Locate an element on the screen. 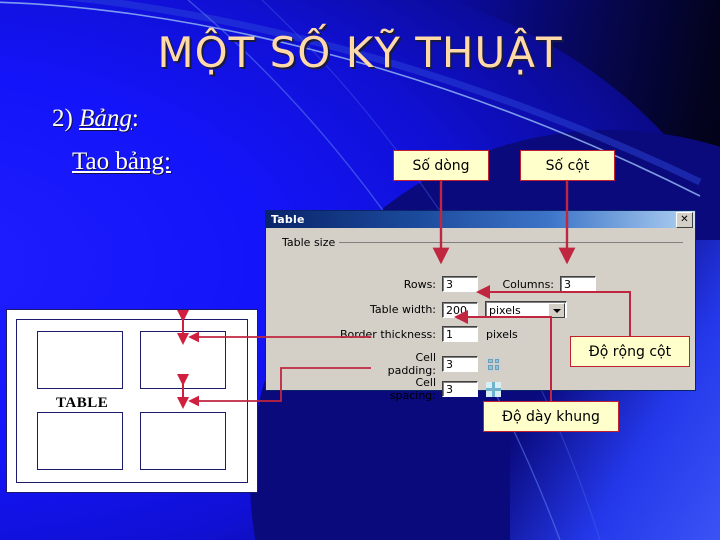 The height and width of the screenshot is (540, 720). cell-padding-label: Cell padding: is located at coordinates (411, 364).